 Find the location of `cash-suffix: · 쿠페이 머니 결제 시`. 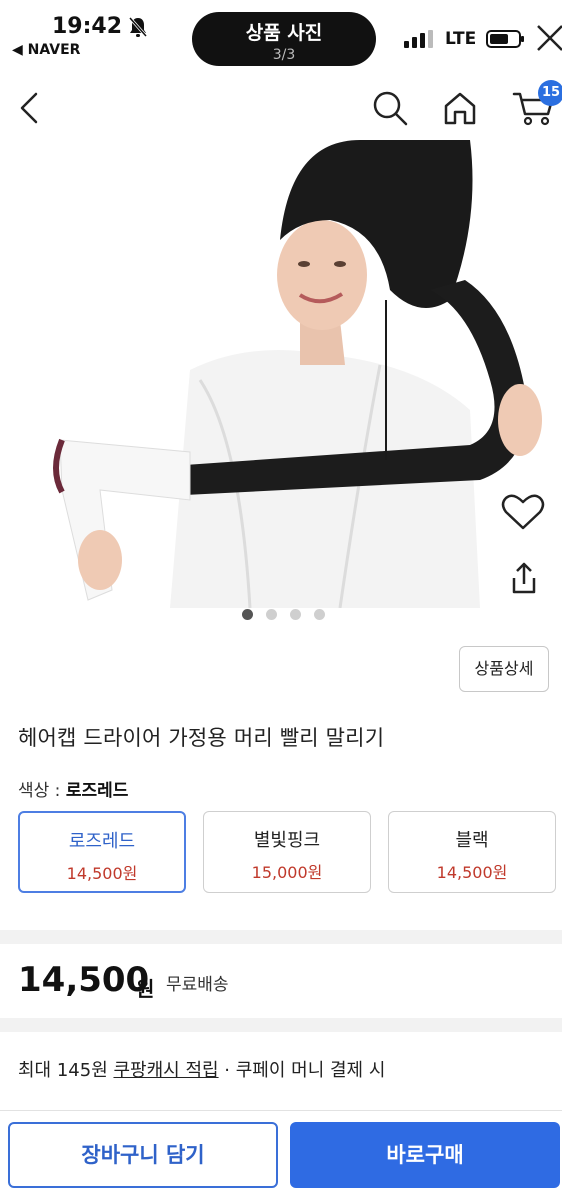

cash-suffix: · 쿠페이 머니 결제 시 is located at coordinates (302, 1070).